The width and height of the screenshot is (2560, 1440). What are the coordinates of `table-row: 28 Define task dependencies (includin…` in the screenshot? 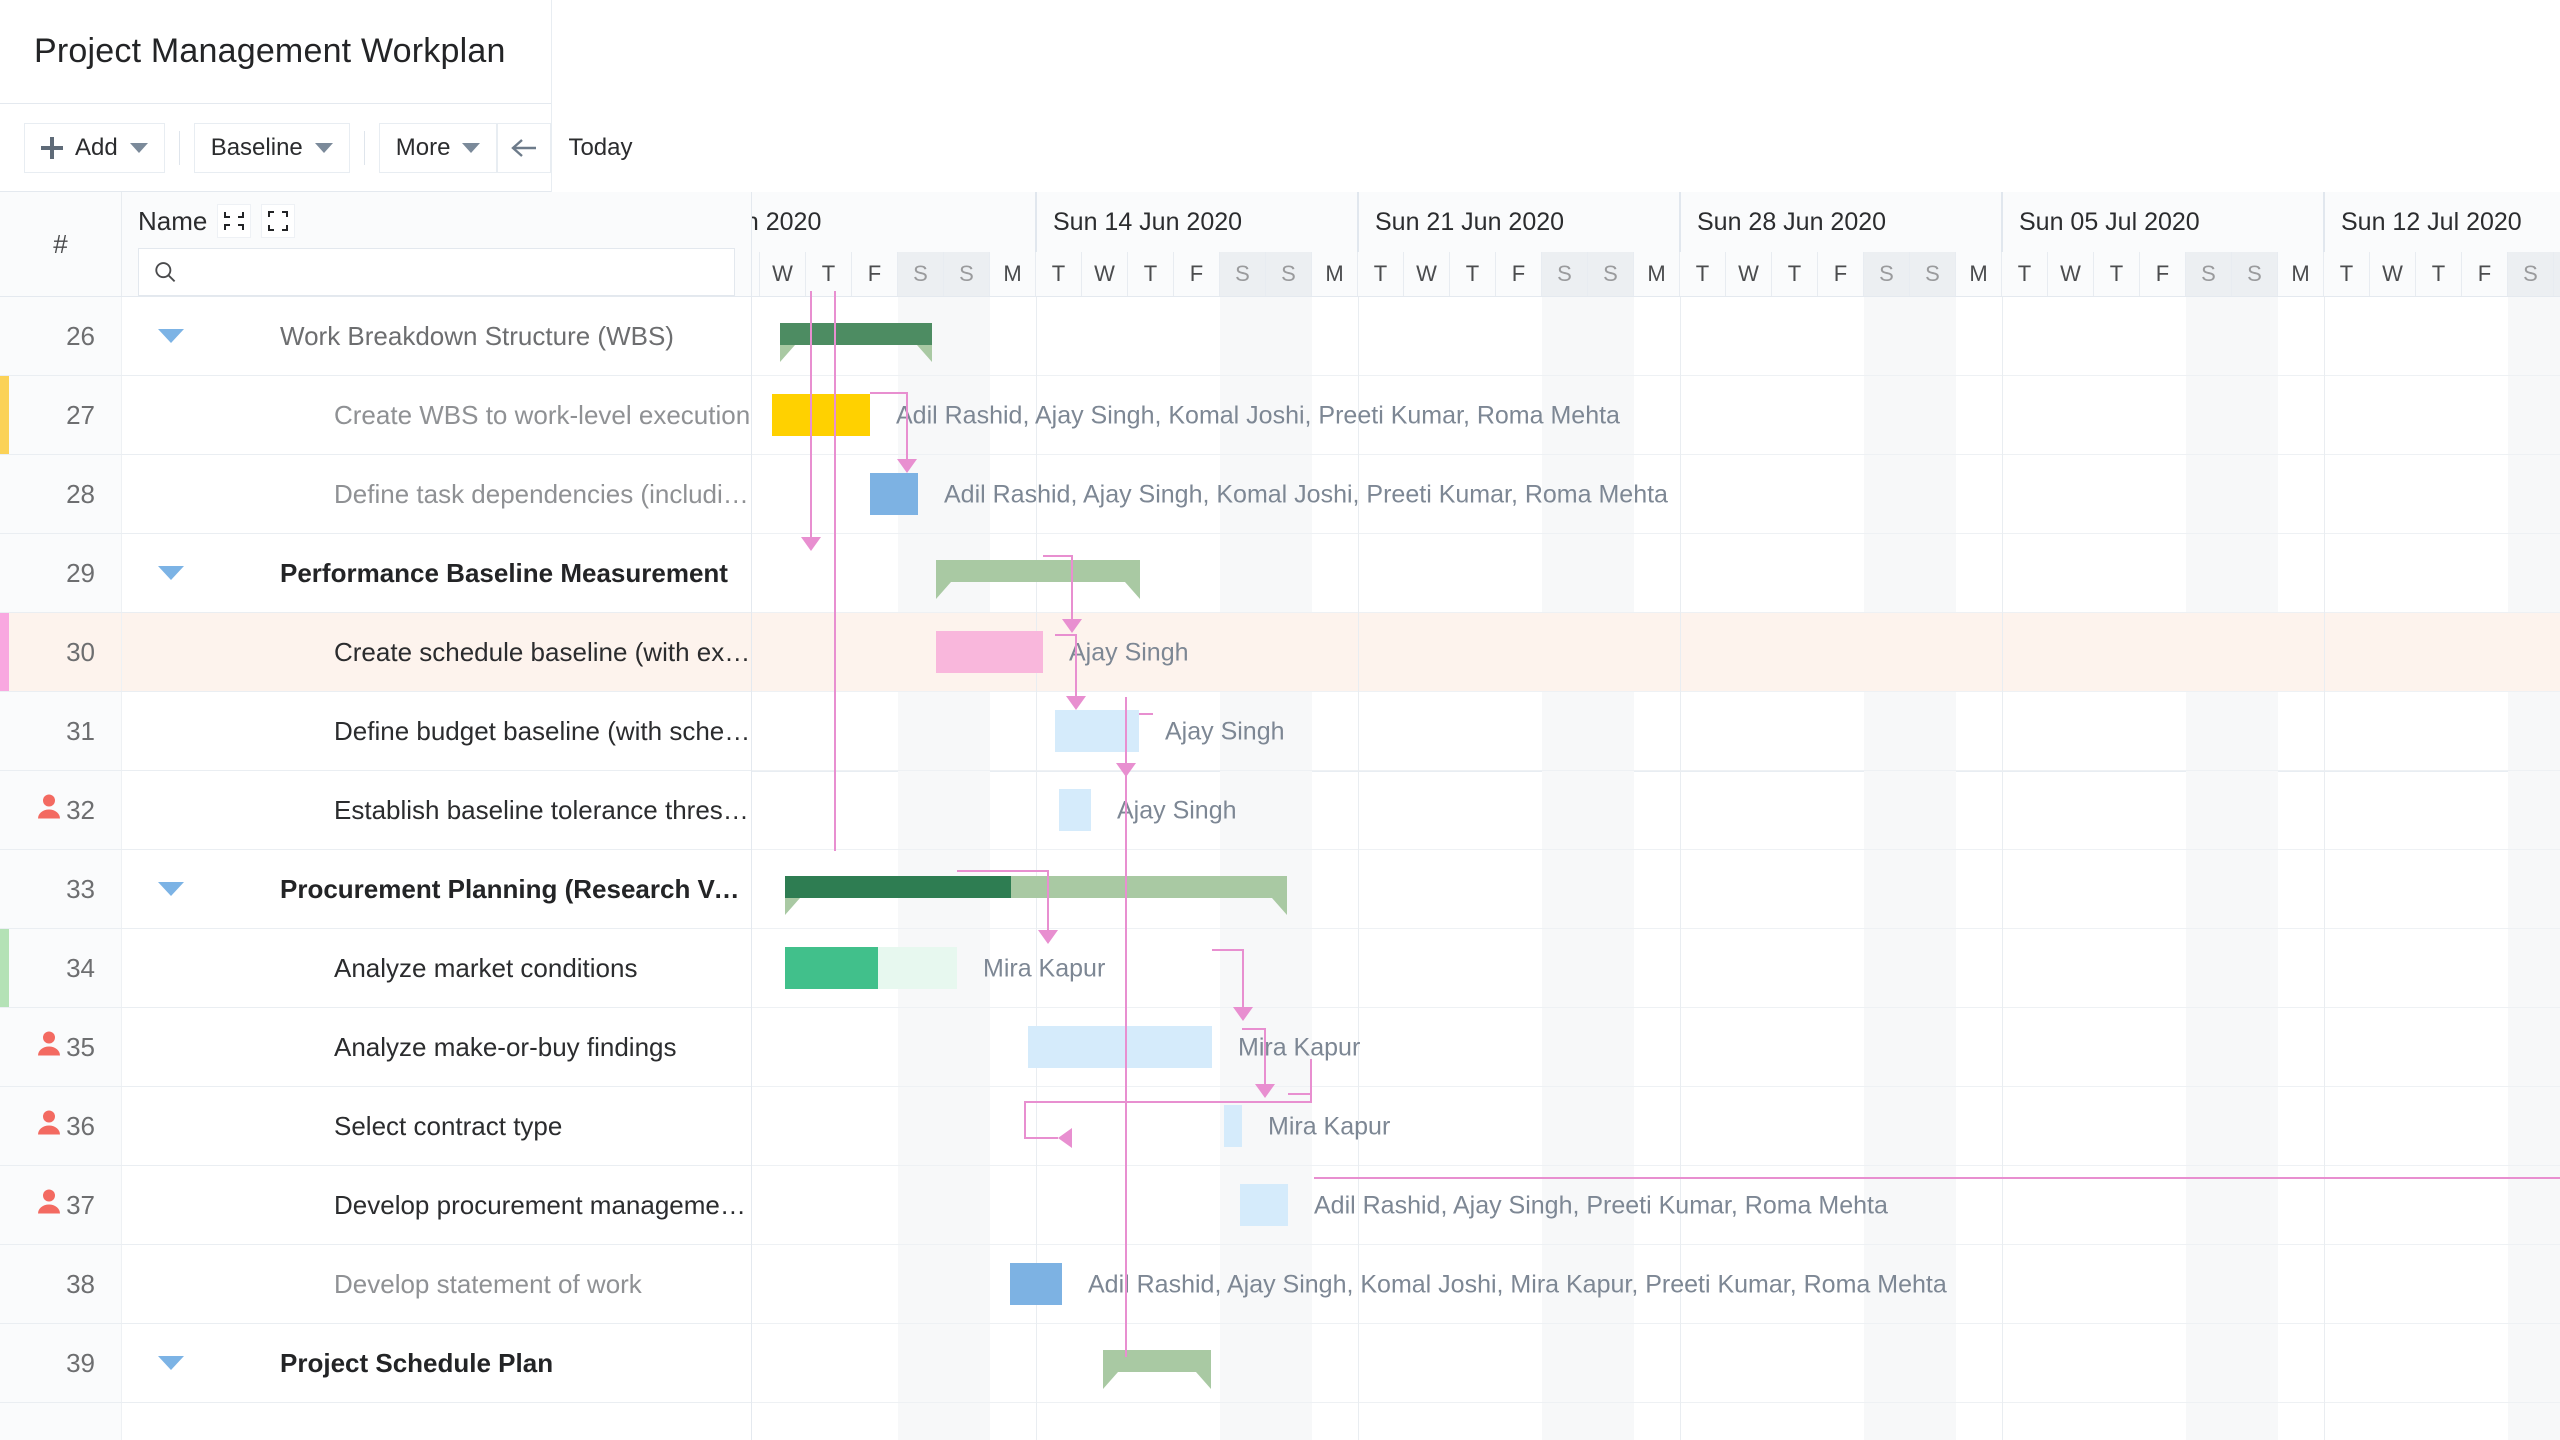 It's located at (375, 494).